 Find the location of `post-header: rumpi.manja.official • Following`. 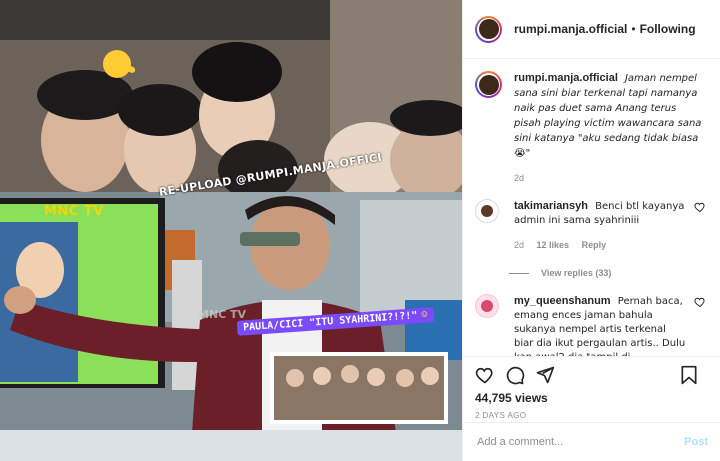

post-header: rumpi.manja.official • Following is located at coordinates (591, 29).